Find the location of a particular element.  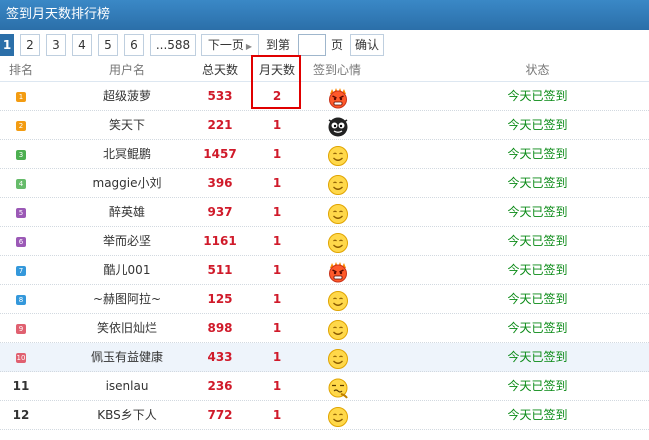

rank-number: 11 is located at coordinates (21, 386).